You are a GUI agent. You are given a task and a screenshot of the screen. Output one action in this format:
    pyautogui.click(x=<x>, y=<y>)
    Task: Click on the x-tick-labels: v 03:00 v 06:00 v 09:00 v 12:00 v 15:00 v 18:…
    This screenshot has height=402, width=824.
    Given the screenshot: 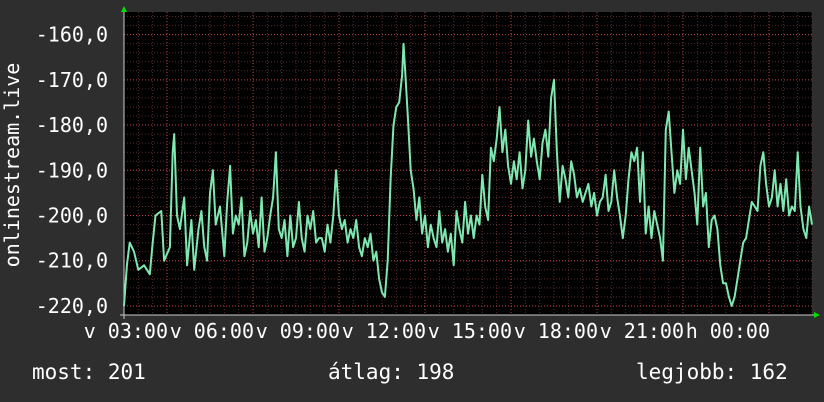 What is the action you would take?
    pyautogui.click(x=427, y=331)
    